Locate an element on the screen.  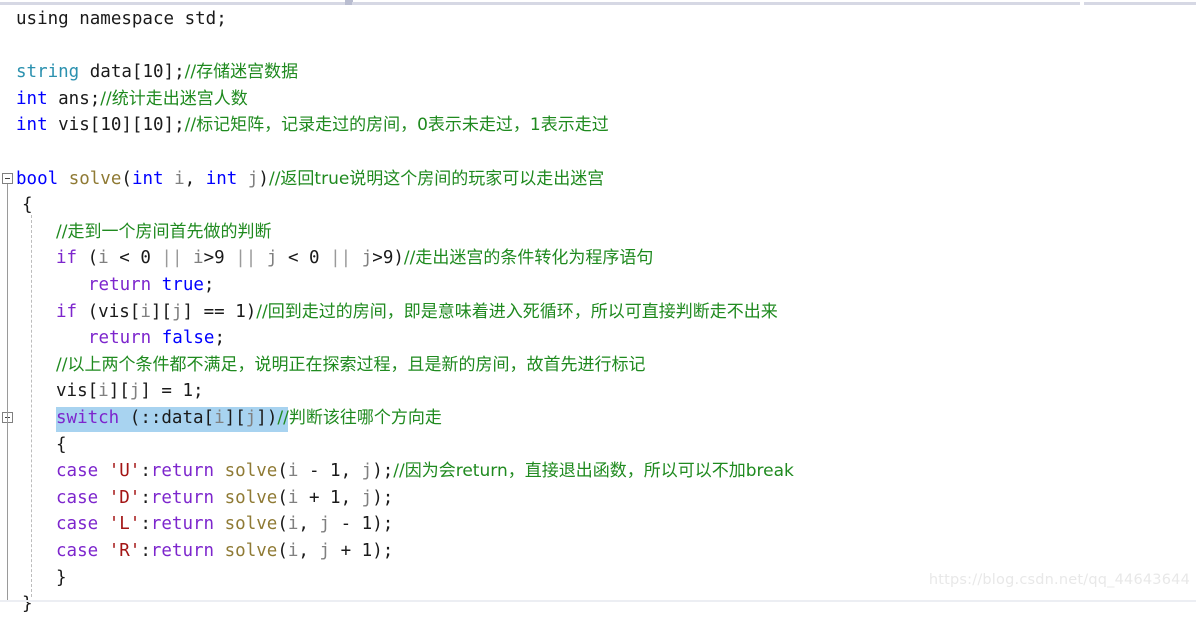
code-token-plain: std is located at coordinates (200, 19).